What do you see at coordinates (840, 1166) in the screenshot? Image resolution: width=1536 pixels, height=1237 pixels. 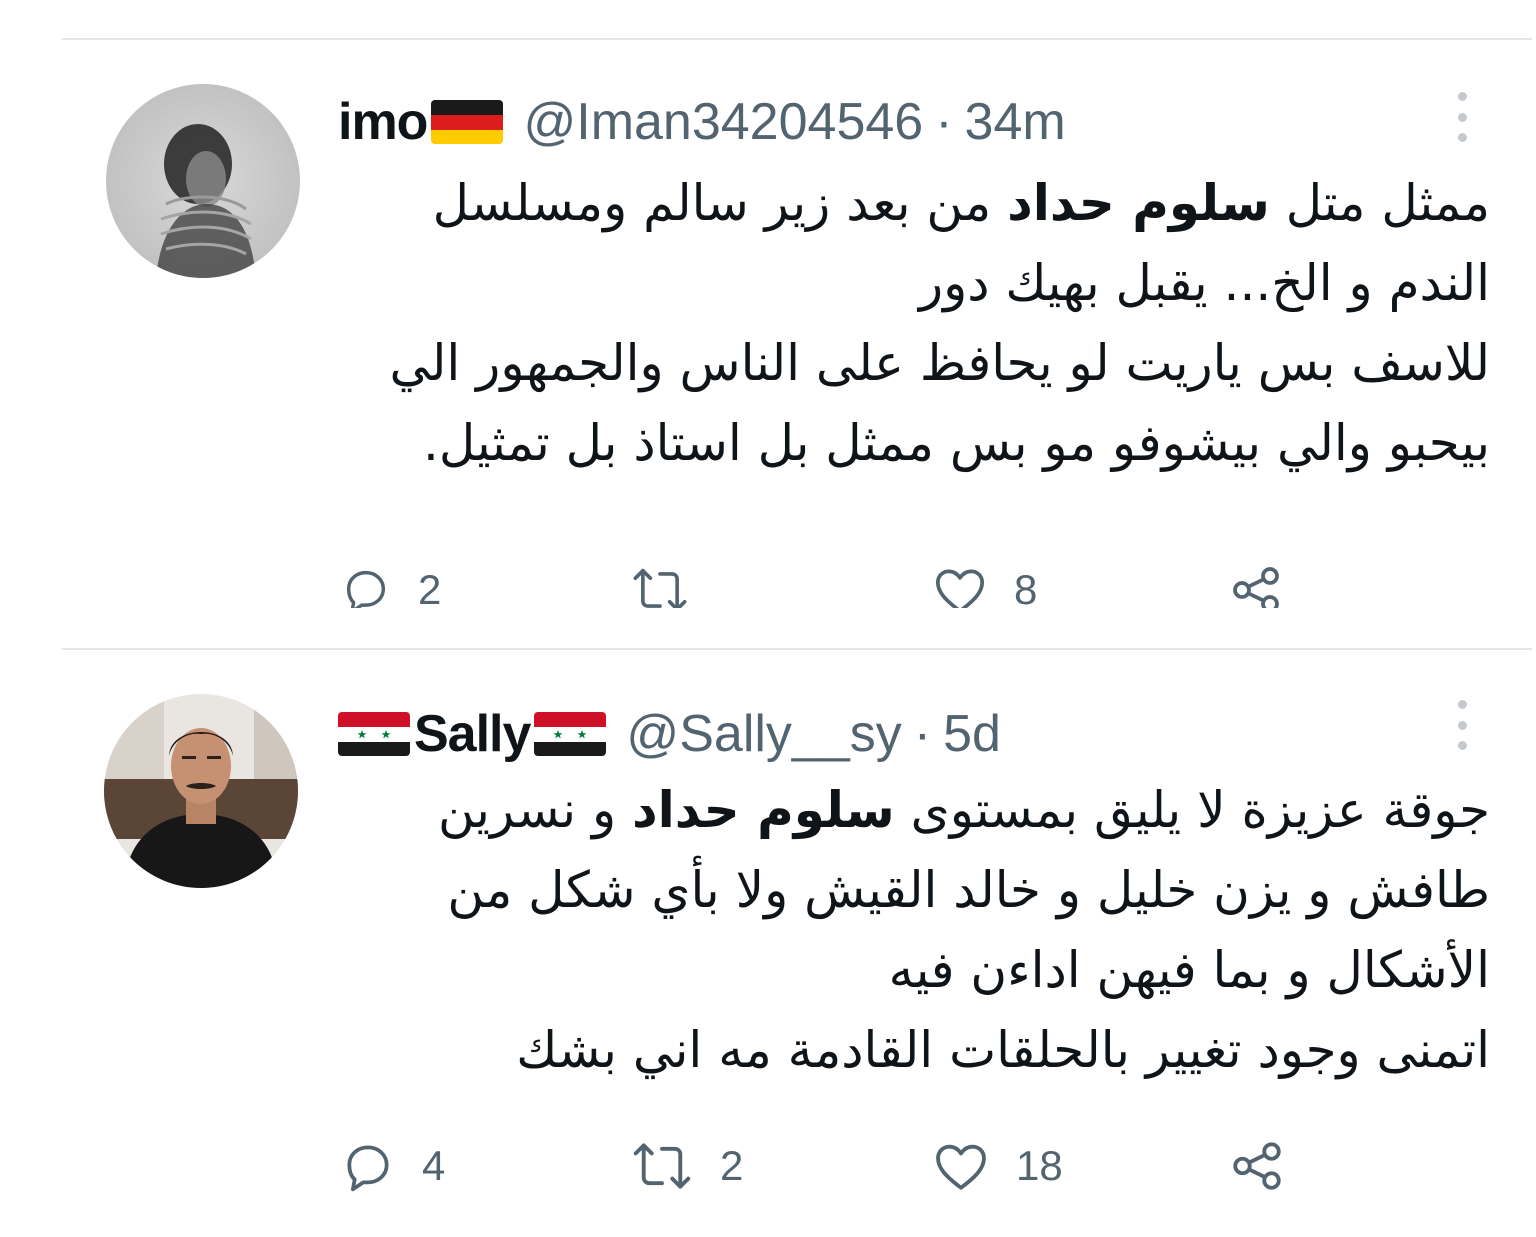 I see `tweet-actions: 4 2 18` at bounding box center [840, 1166].